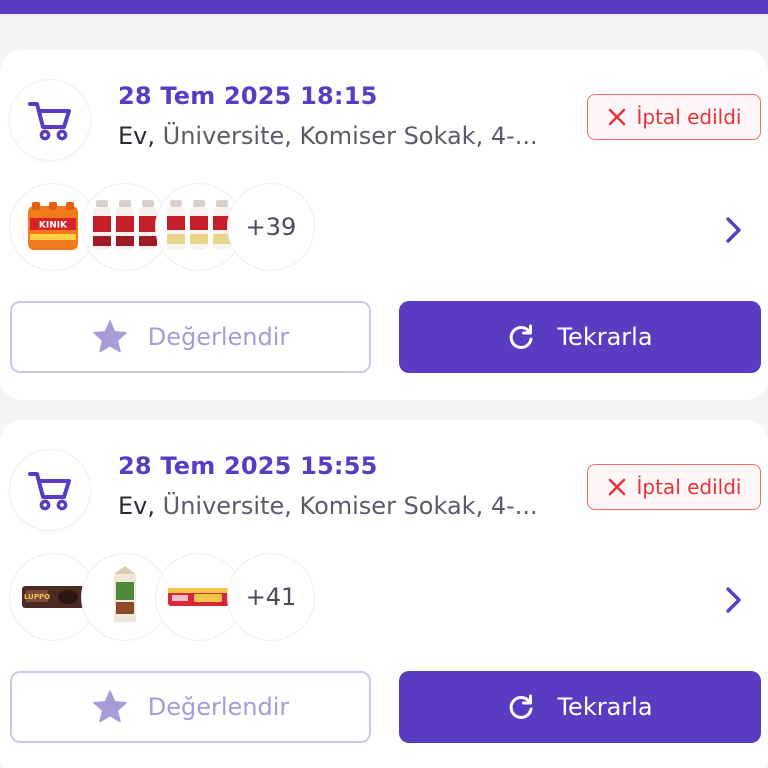  Describe the element at coordinates (248, 96) in the screenshot. I see `order-date: 28 Tem 2025 18:15` at that location.